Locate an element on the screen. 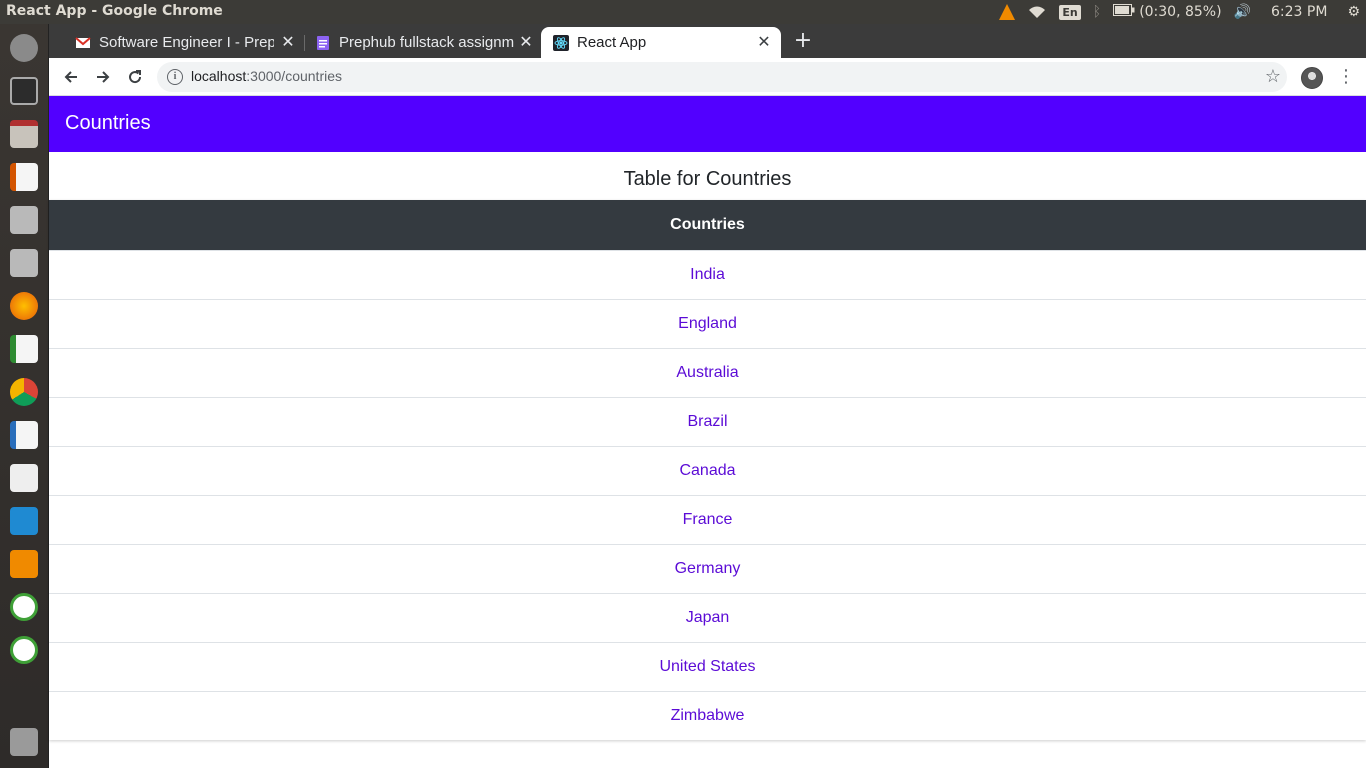  table-row: India is located at coordinates (707, 274).